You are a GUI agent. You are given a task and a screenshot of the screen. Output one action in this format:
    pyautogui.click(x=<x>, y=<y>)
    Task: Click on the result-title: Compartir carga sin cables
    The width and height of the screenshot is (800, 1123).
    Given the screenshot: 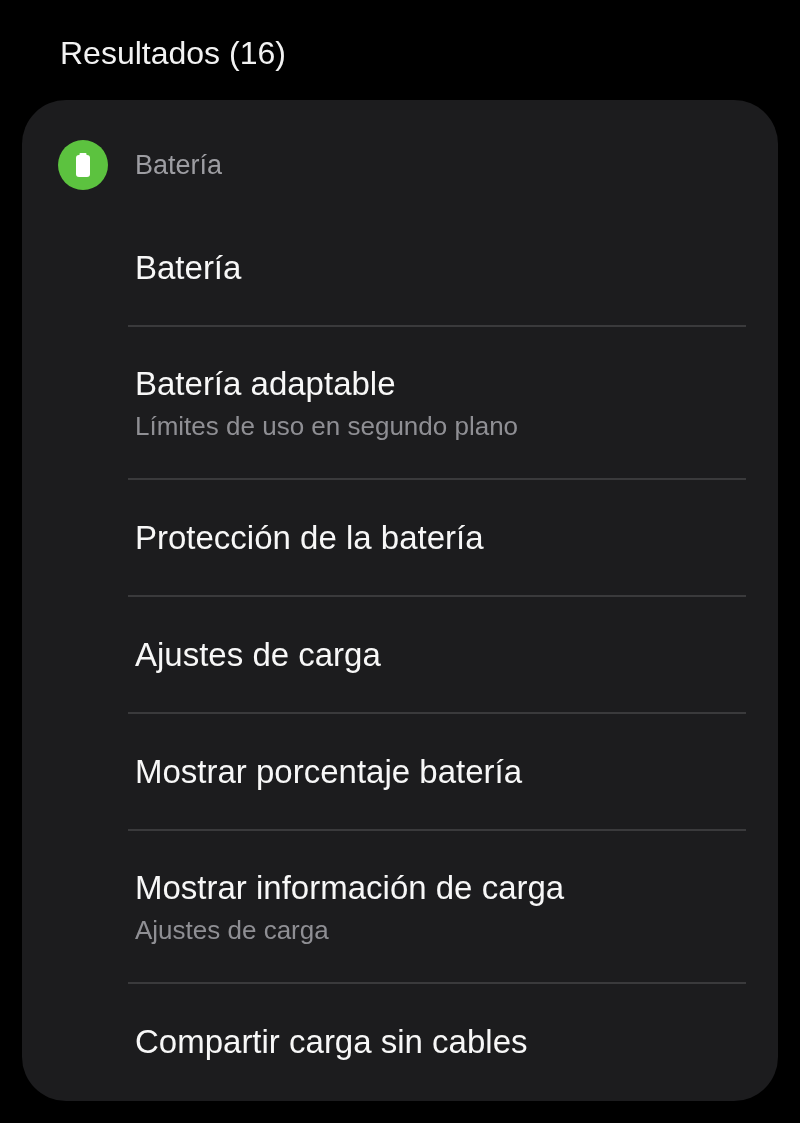 What is the action you would take?
    pyautogui.click(x=331, y=1041)
    